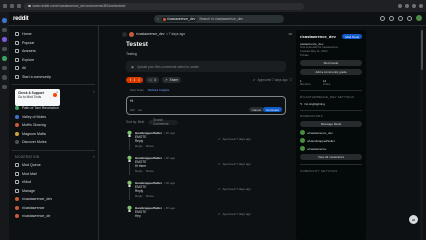 This screenshot has height=240, width=426. What do you see at coordinates (421, 6) in the screenshot?
I see `menu-icon` at bounding box center [421, 6].